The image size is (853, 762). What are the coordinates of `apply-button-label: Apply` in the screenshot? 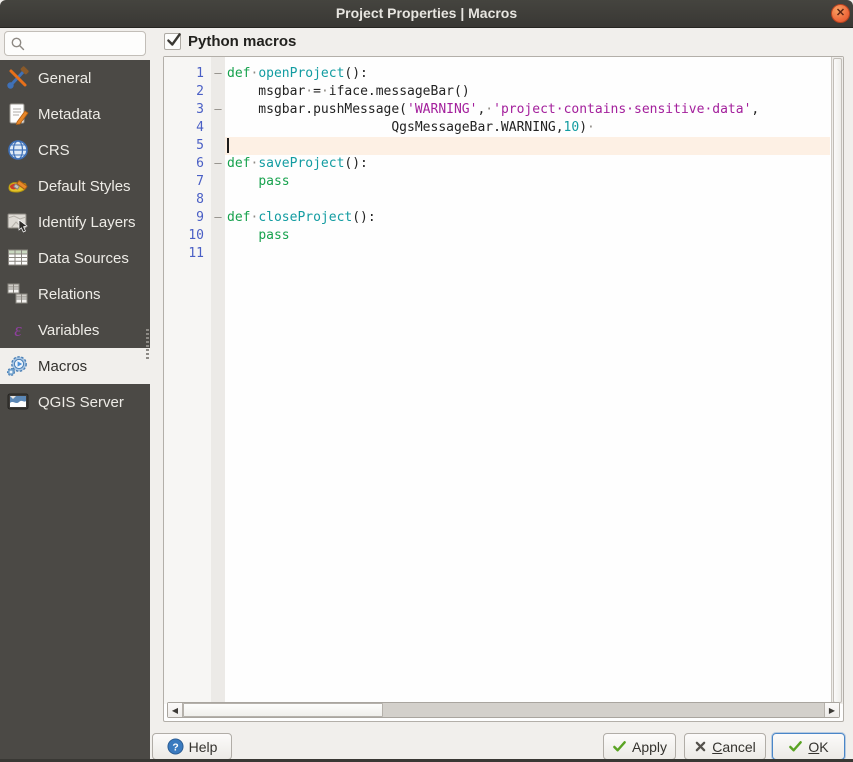 It's located at (649, 746).